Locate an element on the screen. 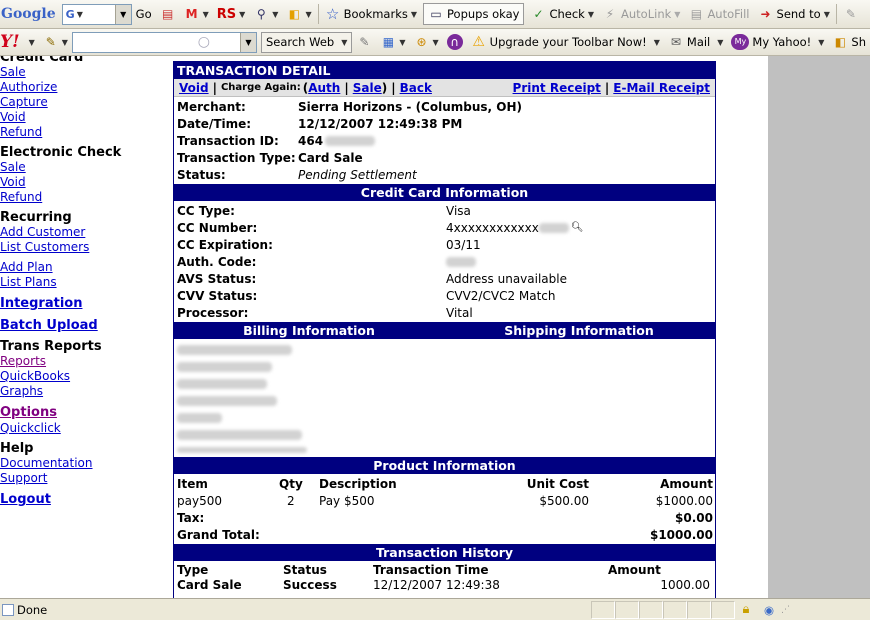  bookmarks-button: ☆ Bookmarks ▼ is located at coordinates (371, 14).